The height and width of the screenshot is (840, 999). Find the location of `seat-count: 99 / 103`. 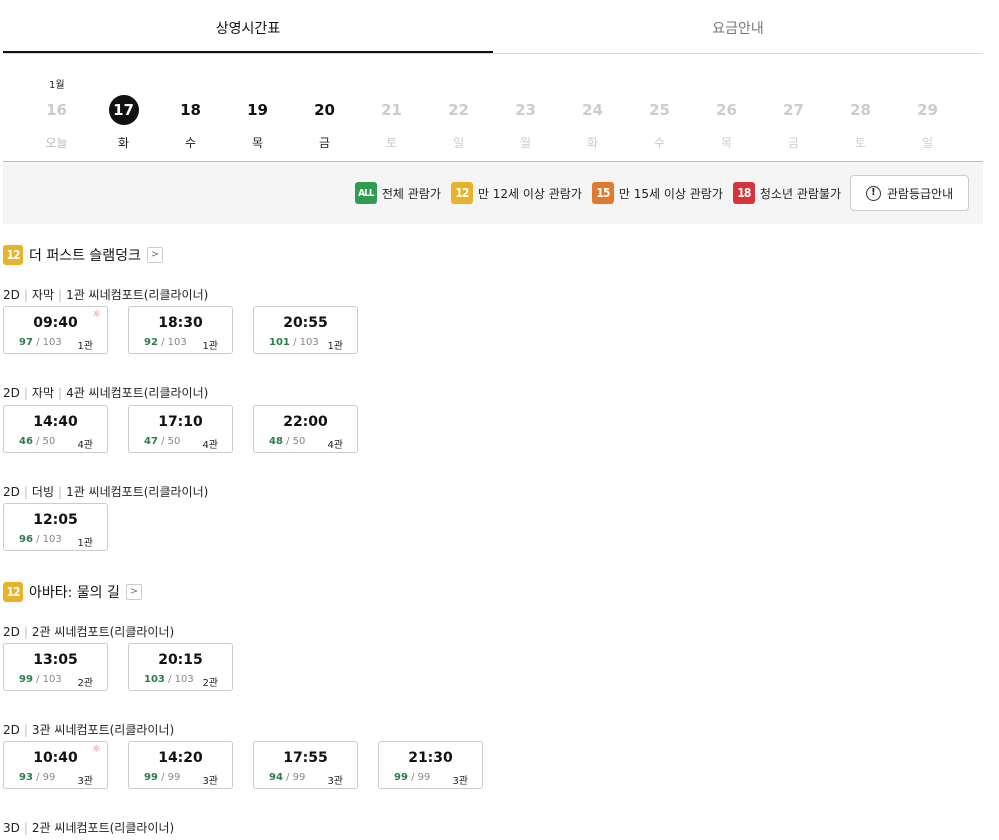

seat-count: 99 / 103 is located at coordinates (40, 679).